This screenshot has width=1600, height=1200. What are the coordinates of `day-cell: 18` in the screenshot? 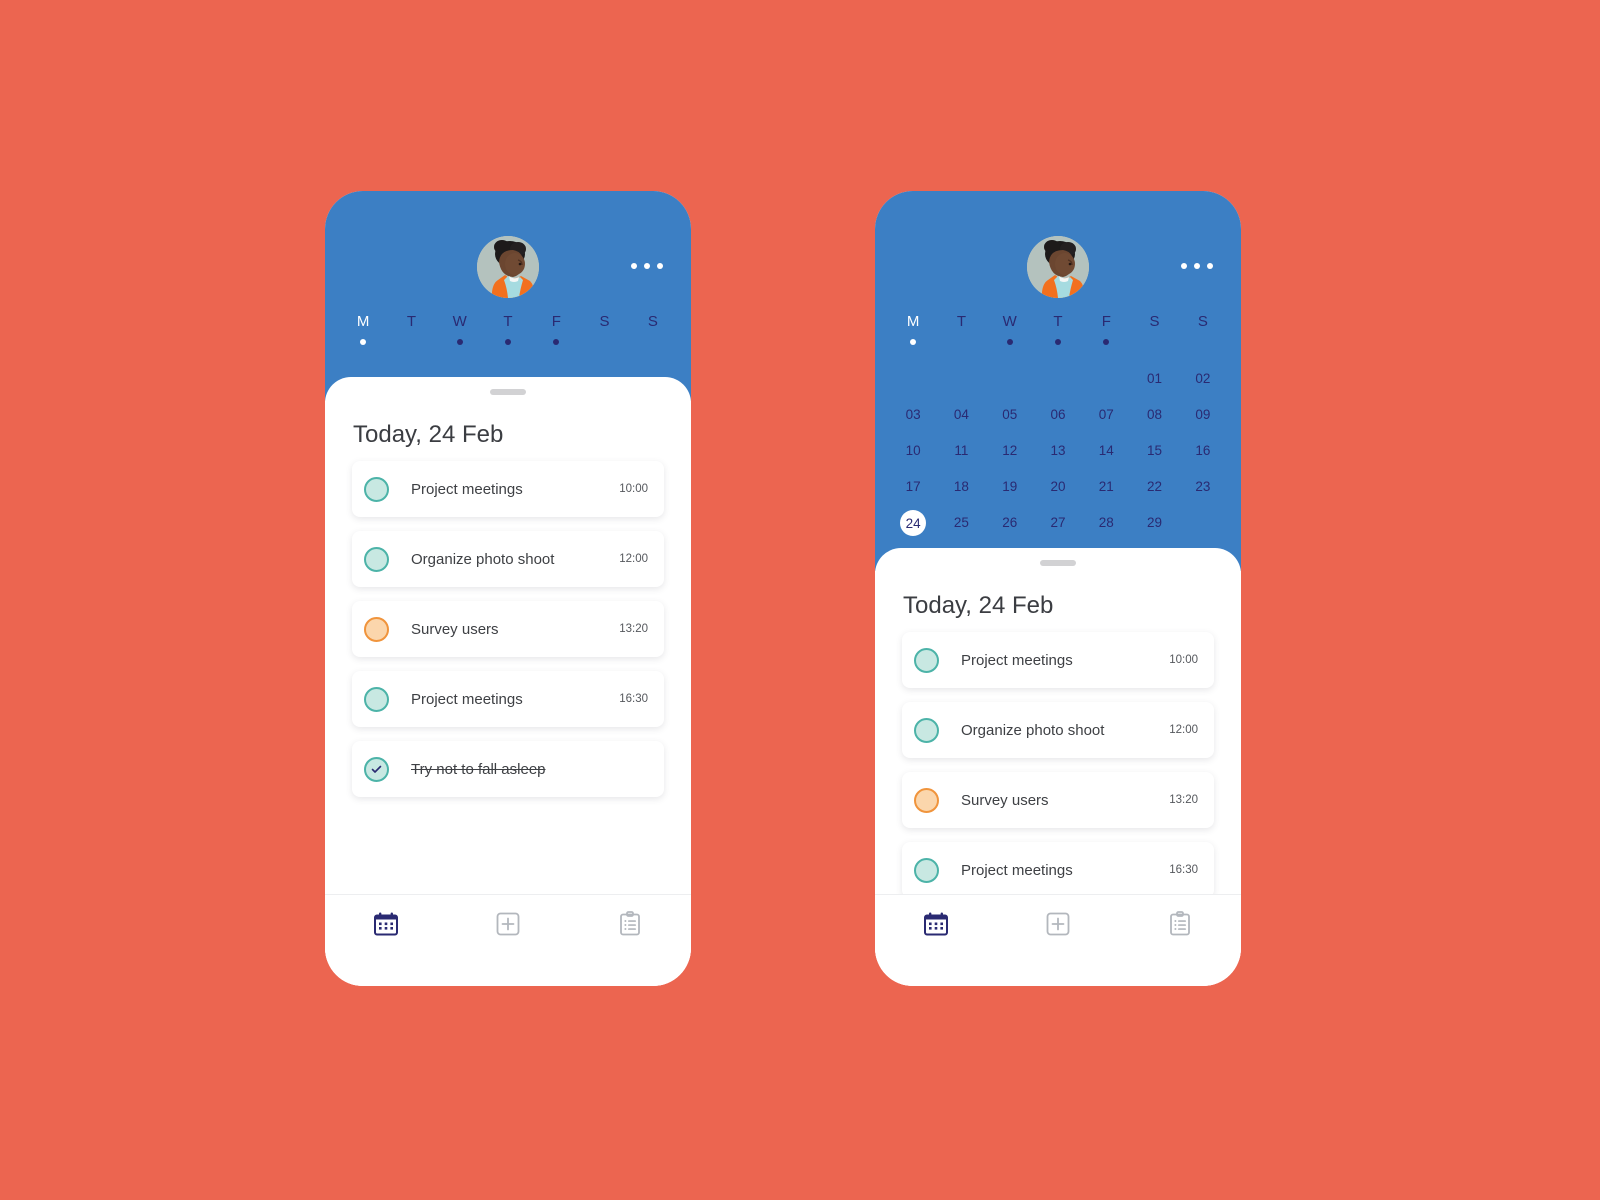 It's located at (961, 486).